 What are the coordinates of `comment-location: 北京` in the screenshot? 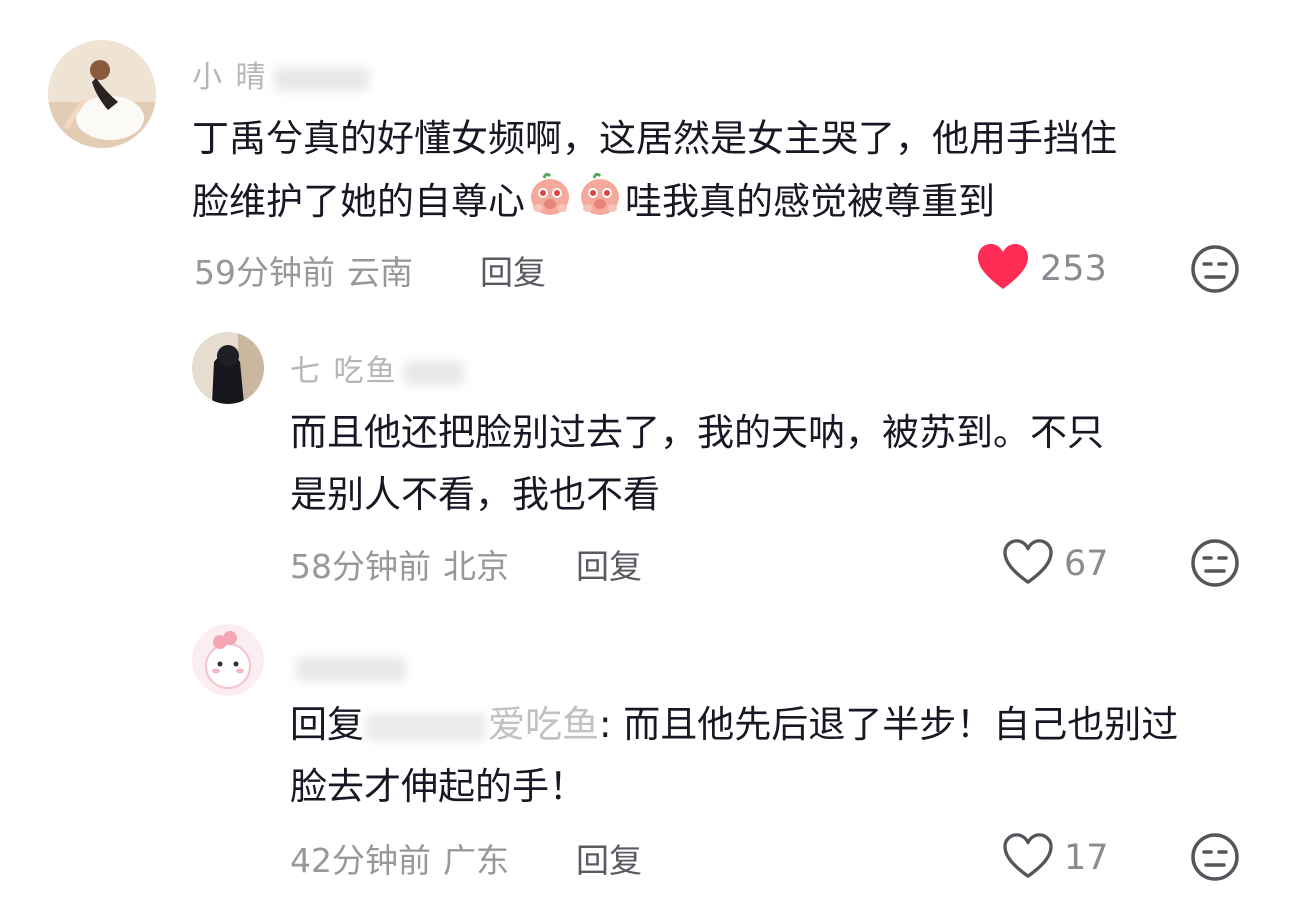 It's located at (476, 566).